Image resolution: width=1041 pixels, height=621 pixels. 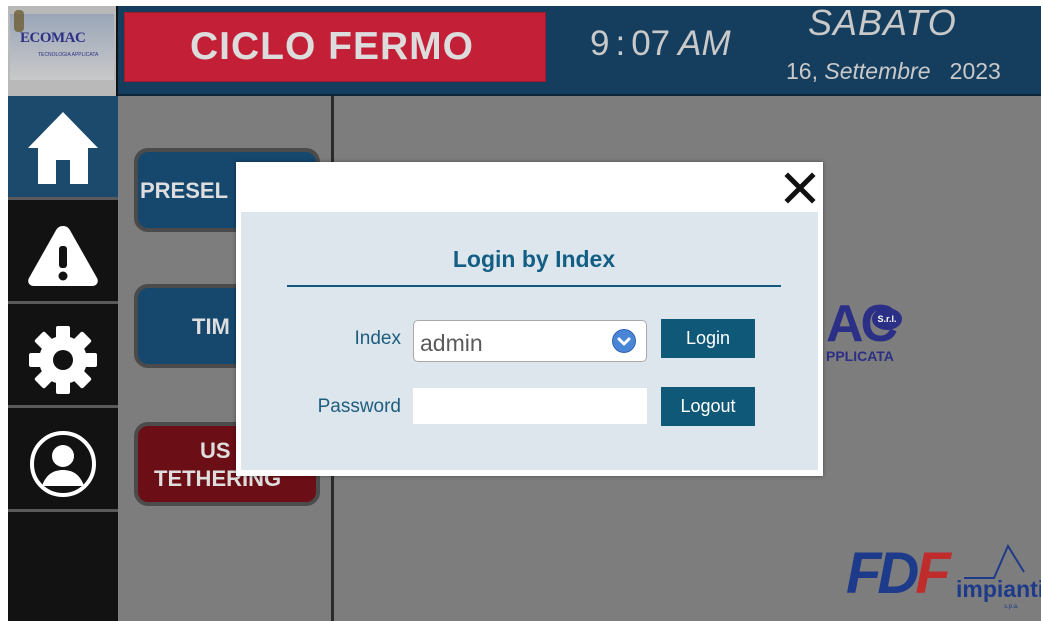 I want to click on nav-alarms, so click(x=63, y=252).